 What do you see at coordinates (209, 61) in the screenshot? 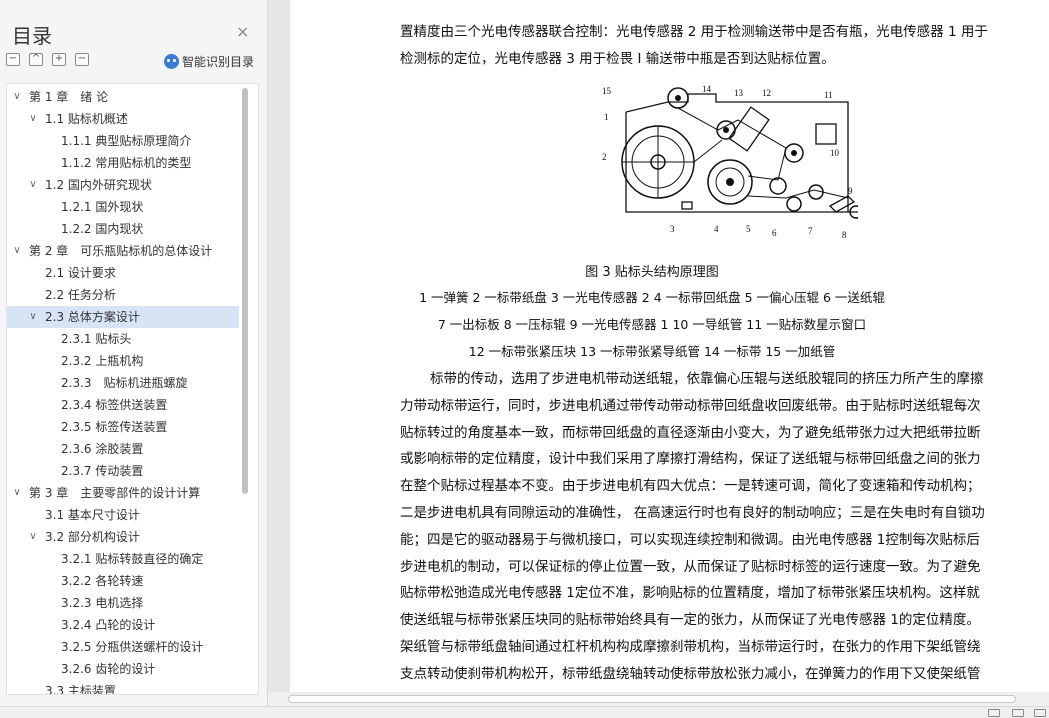
I see `smart-toc-button: 智能识别目录` at bounding box center [209, 61].